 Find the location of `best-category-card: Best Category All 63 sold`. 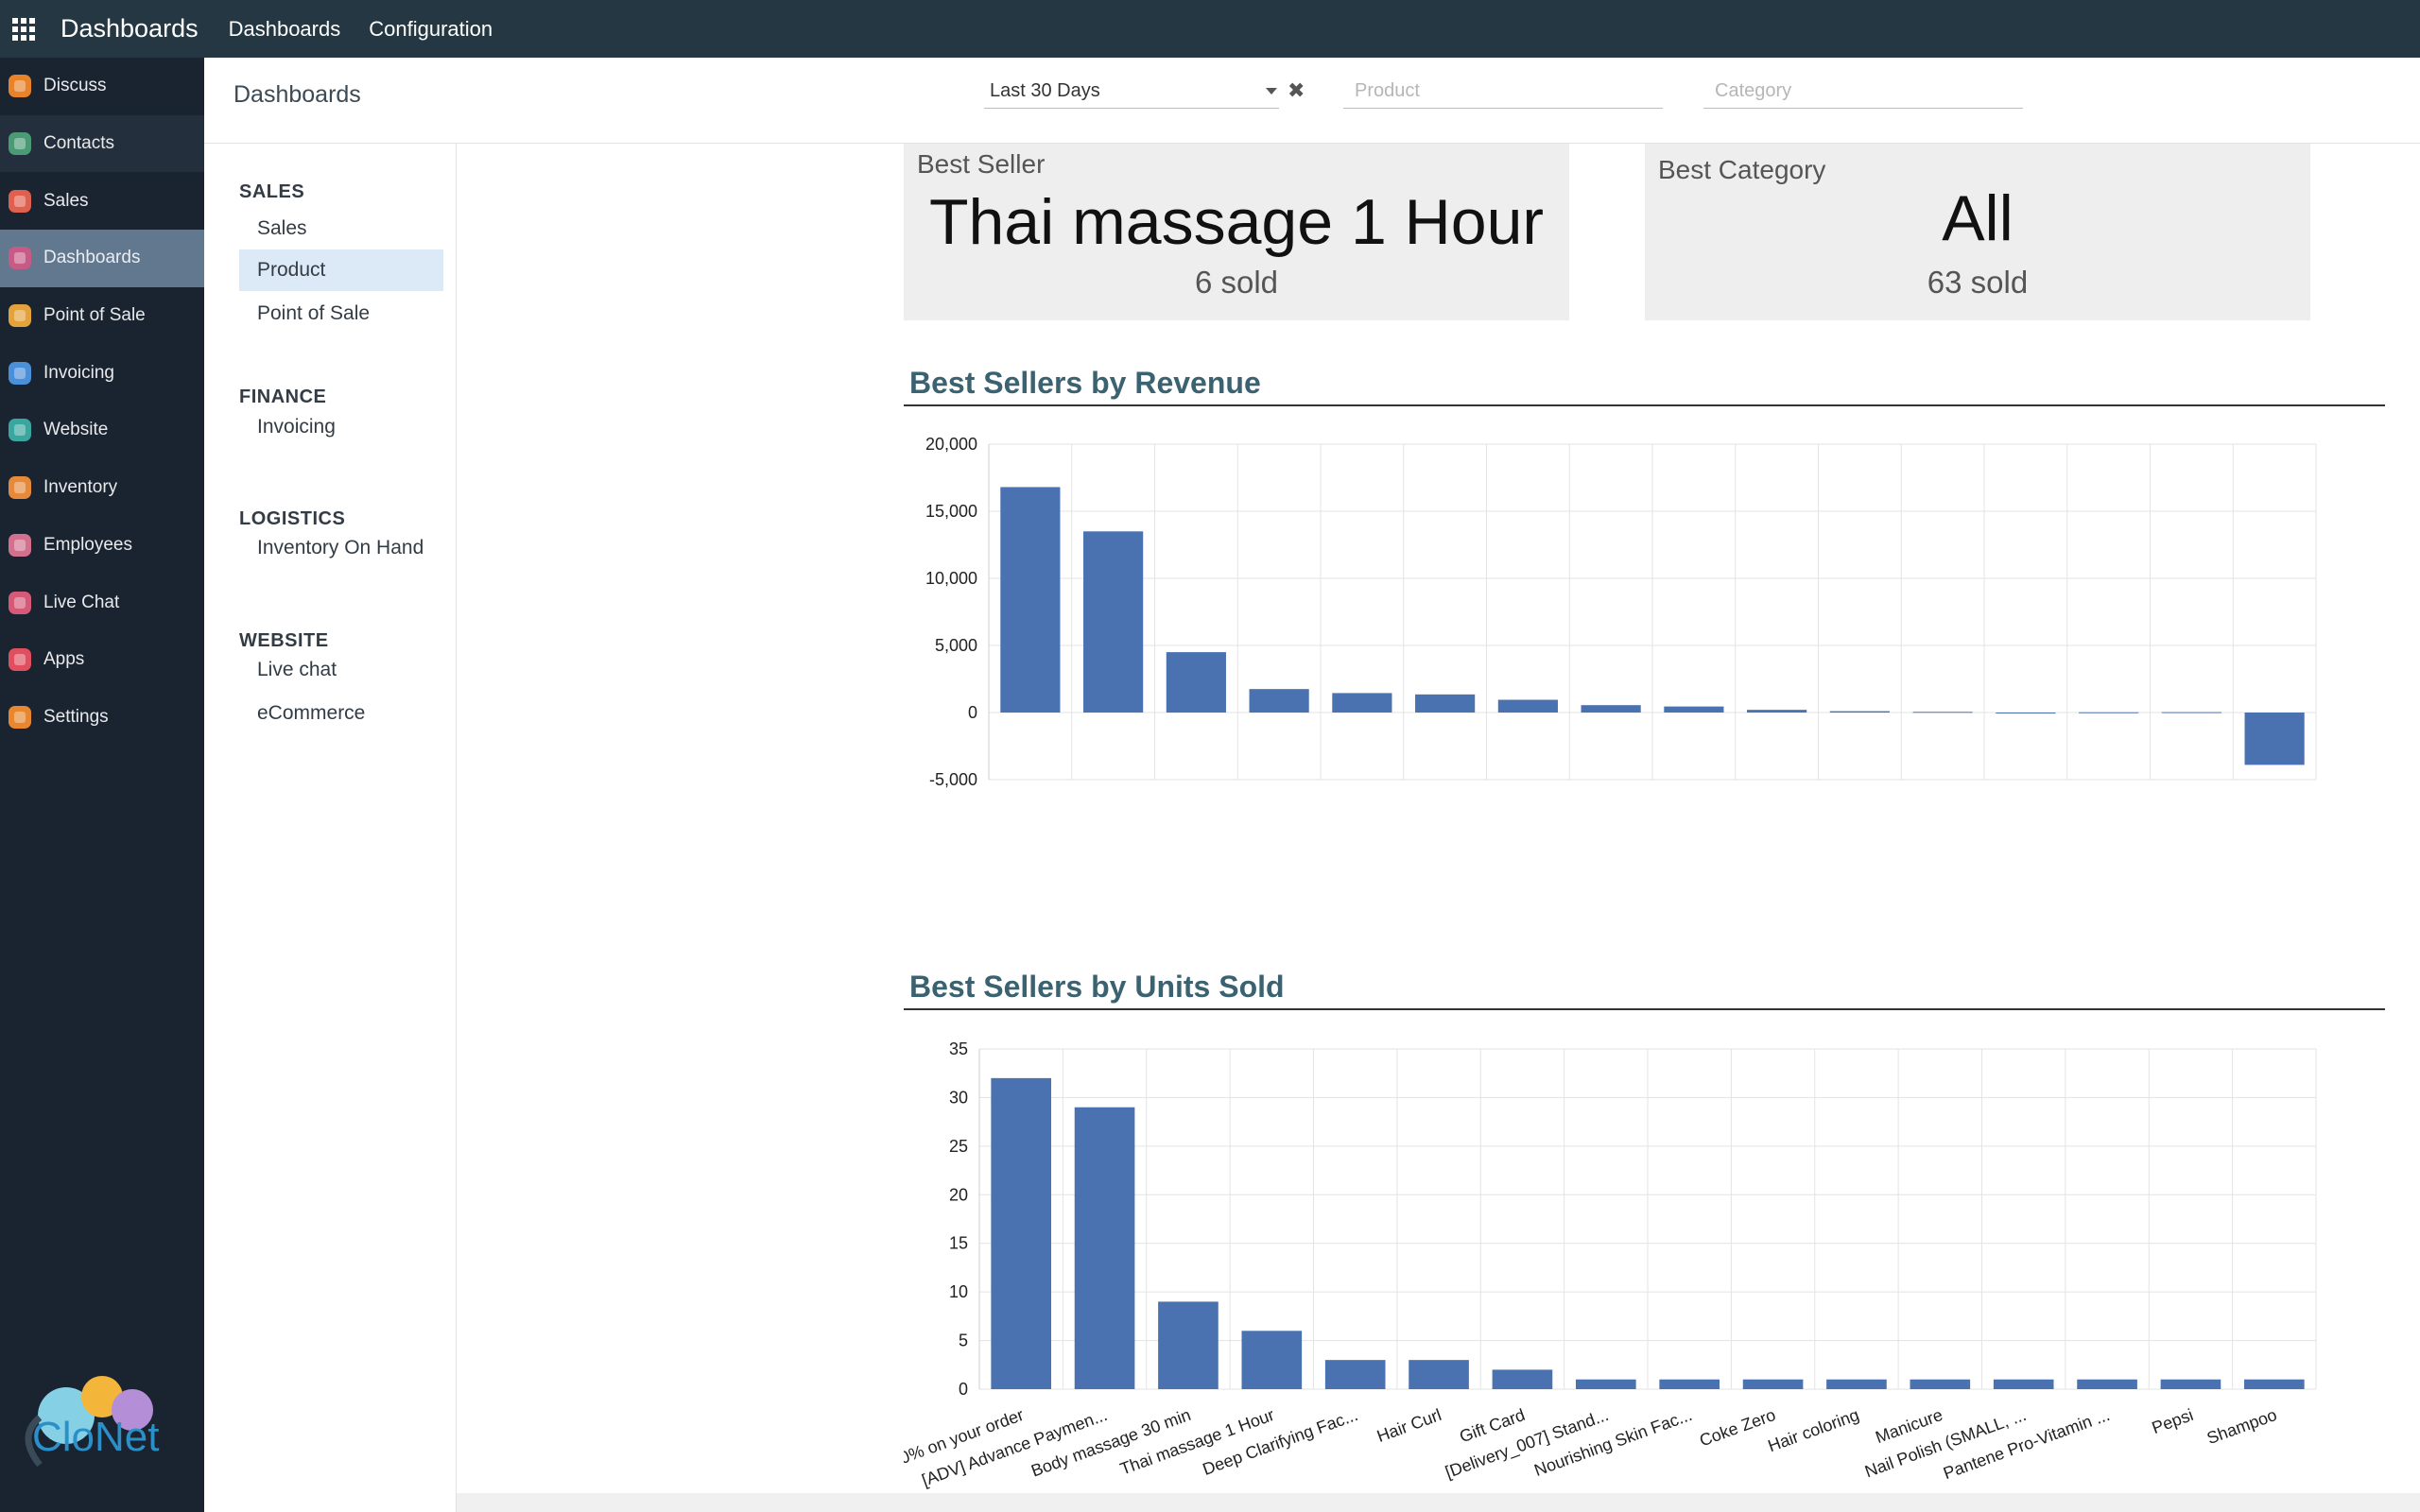

best-category-card: Best Category All 63 sold is located at coordinates (1977, 232).